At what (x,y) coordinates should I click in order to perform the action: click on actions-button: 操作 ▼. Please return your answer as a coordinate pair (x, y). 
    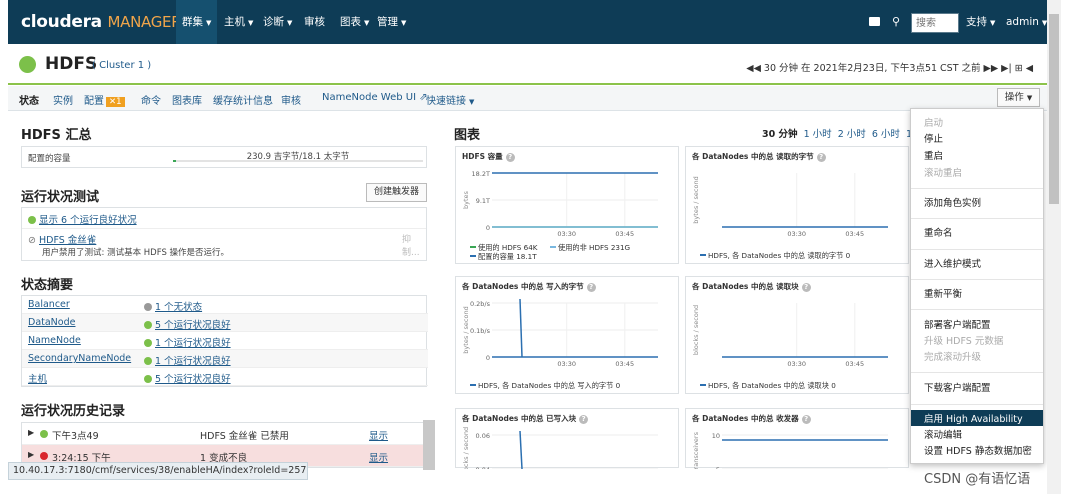
    Looking at the image, I should click on (1018, 97).